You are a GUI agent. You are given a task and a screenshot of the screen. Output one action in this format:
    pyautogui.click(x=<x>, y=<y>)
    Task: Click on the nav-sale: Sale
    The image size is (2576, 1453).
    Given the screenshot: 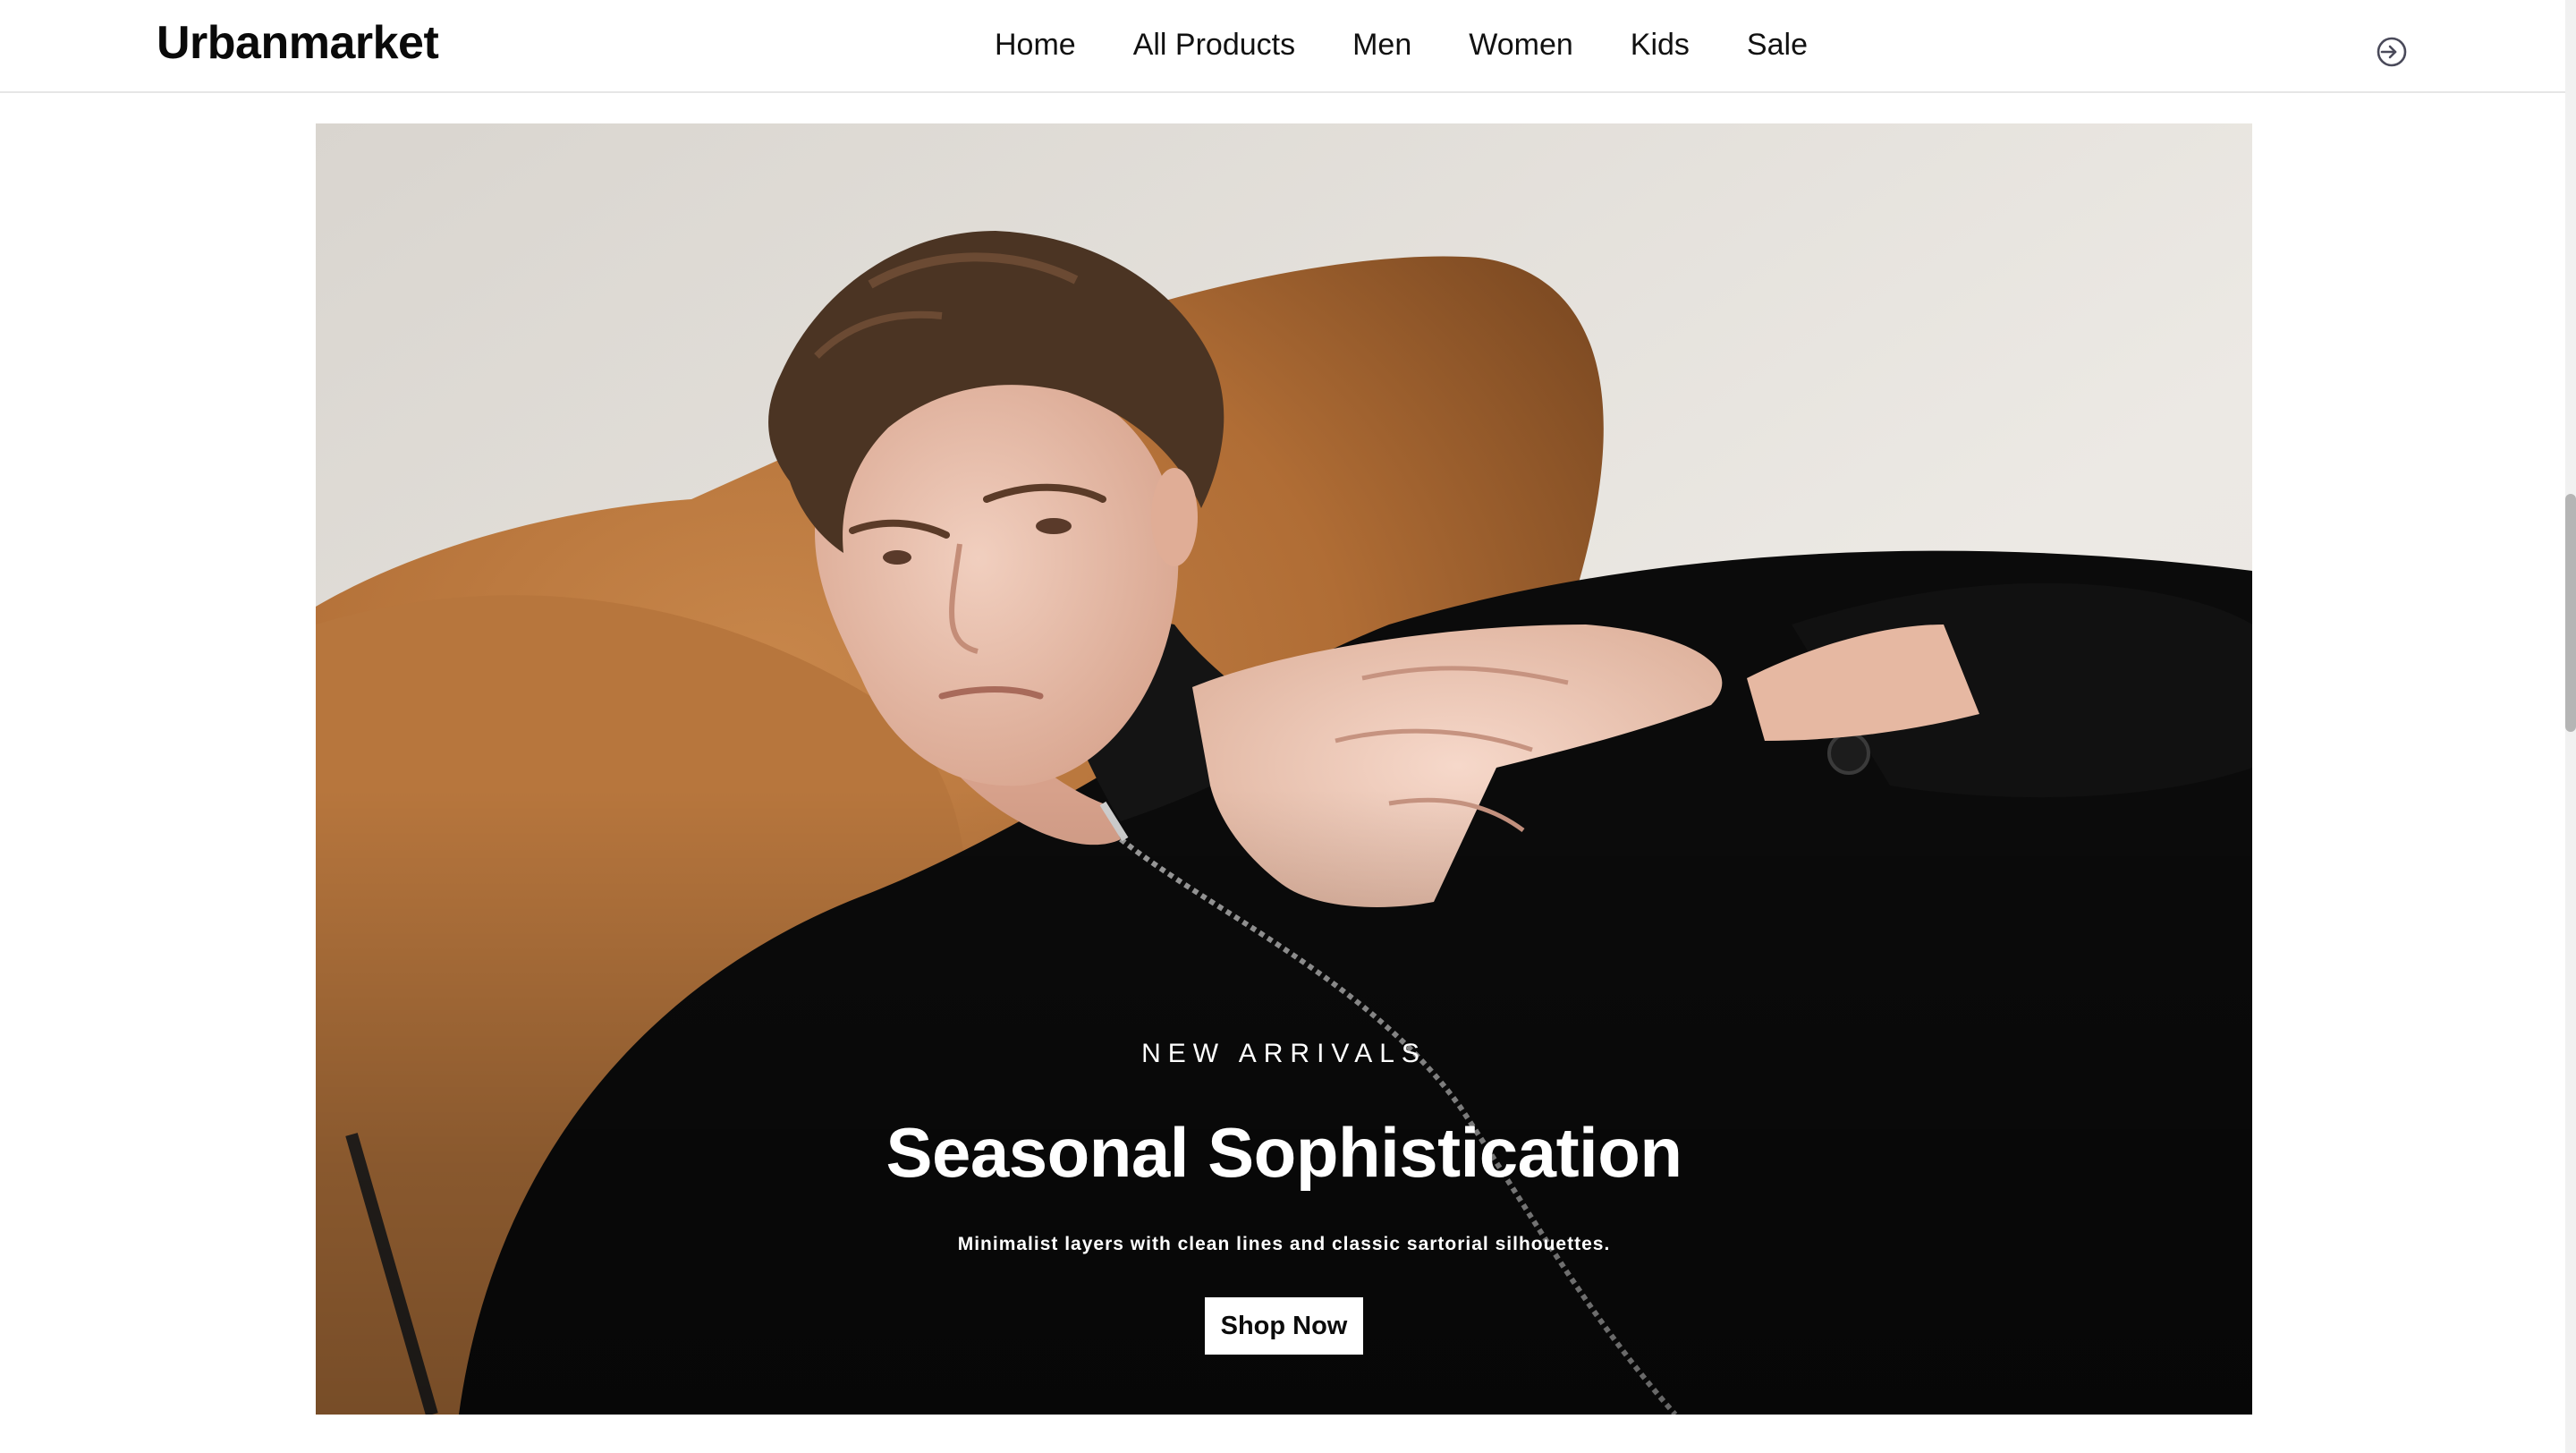 What is the action you would take?
    pyautogui.click(x=1777, y=45)
    